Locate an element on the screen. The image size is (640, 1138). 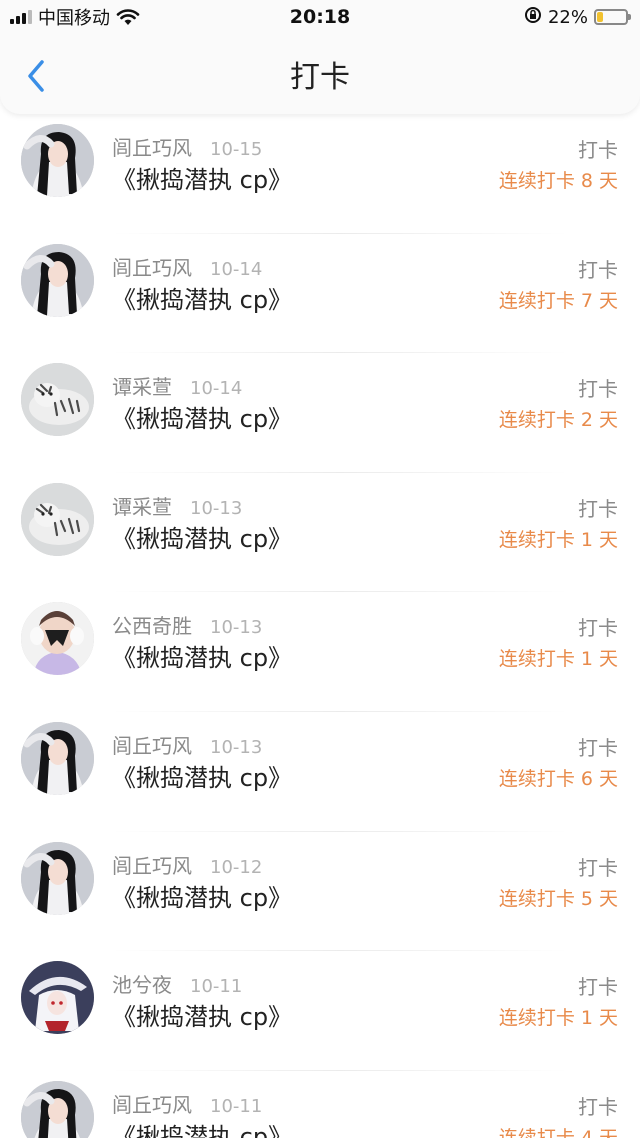
item-meta: 闾丘巧风 10-15 is located at coordinates (187, 146).